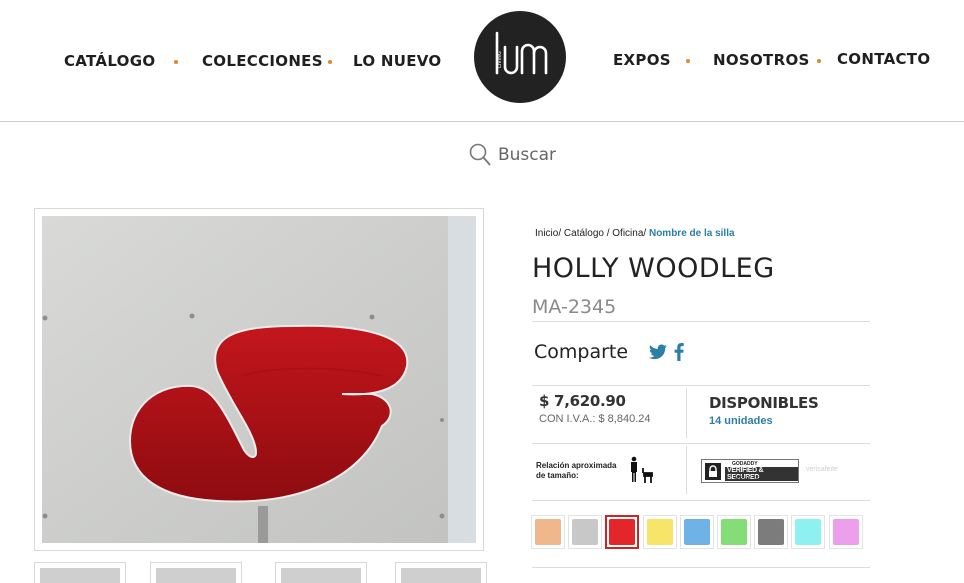 The height and width of the screenshot is (583, 964). What do you see at coordinates (587, 233) in the screenshot?
I see `breadcrumb-catalogo: Catálogo /` at bounding box center [587, 233].